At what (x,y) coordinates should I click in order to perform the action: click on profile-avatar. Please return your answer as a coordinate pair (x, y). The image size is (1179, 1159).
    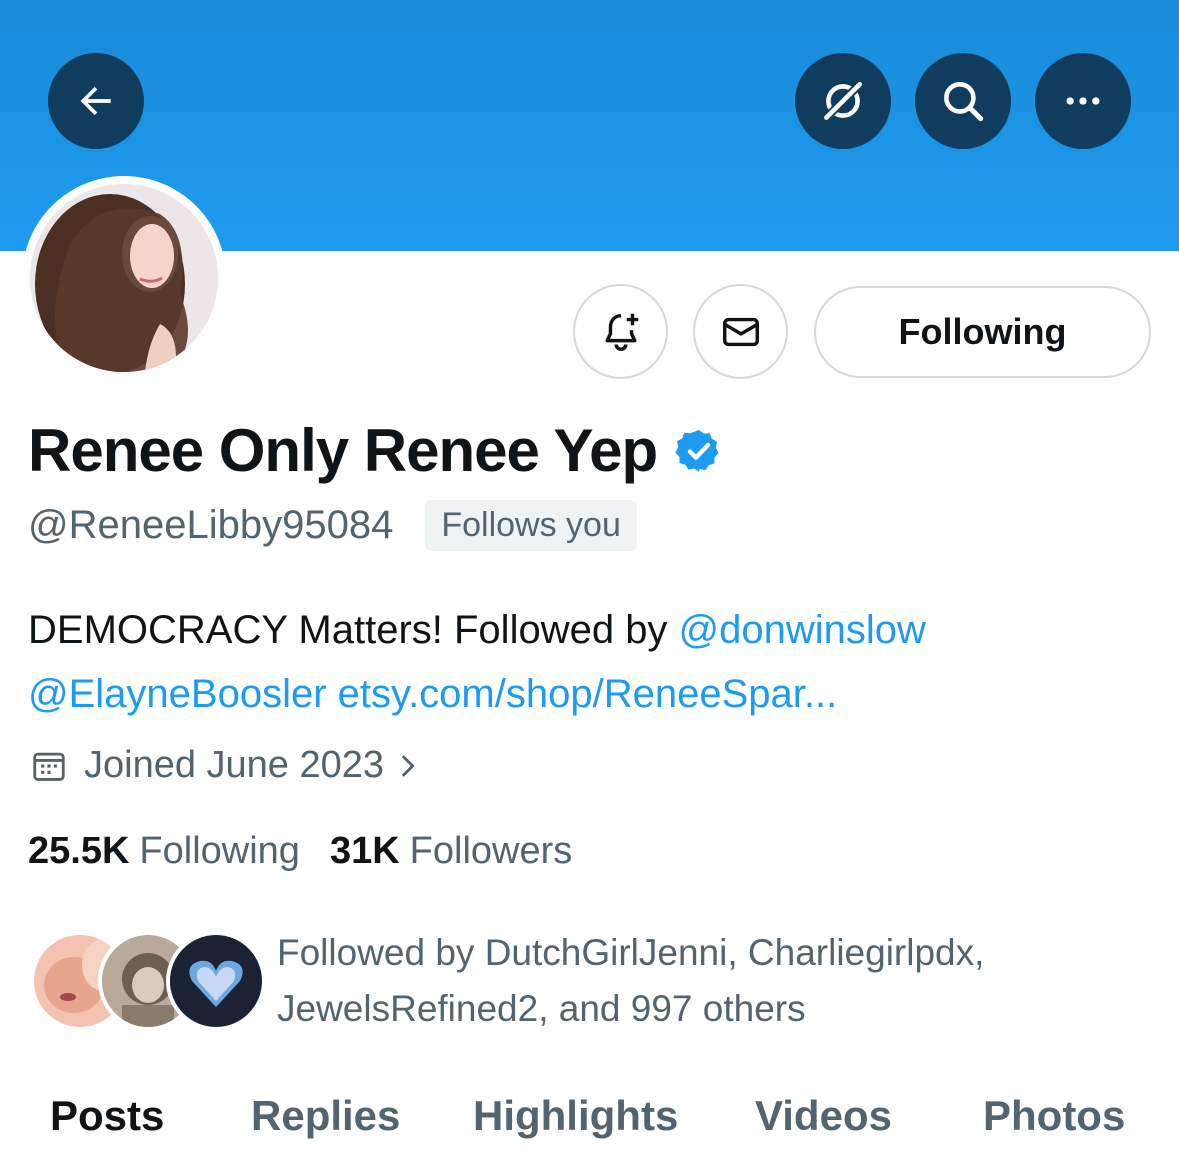
    Looking at the image, I should click on (124, 278).